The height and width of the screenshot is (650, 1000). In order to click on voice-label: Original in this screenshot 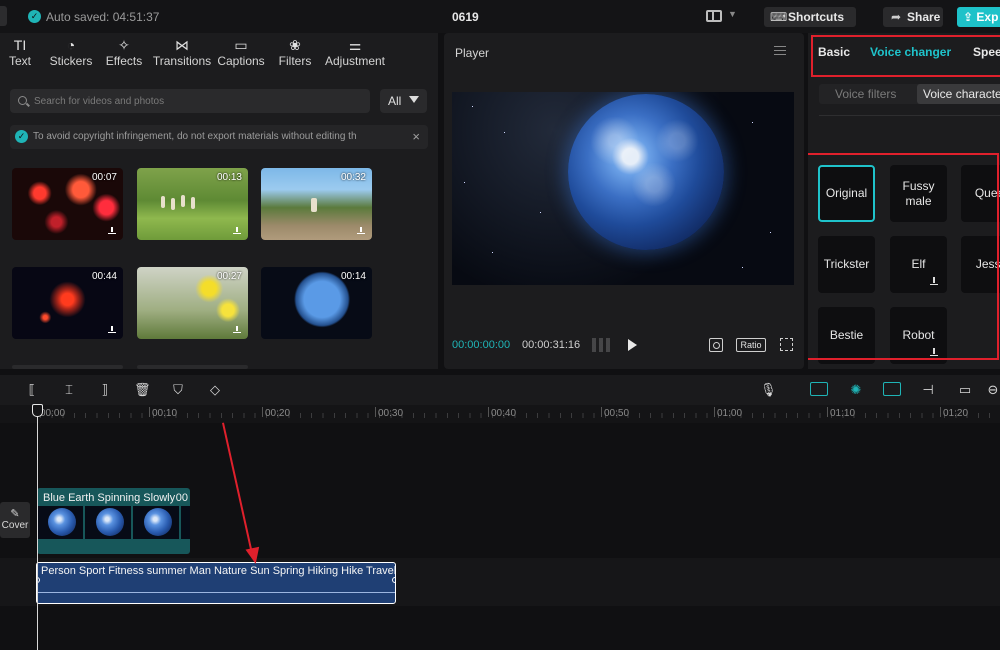, I will do `click(846, 193)`.